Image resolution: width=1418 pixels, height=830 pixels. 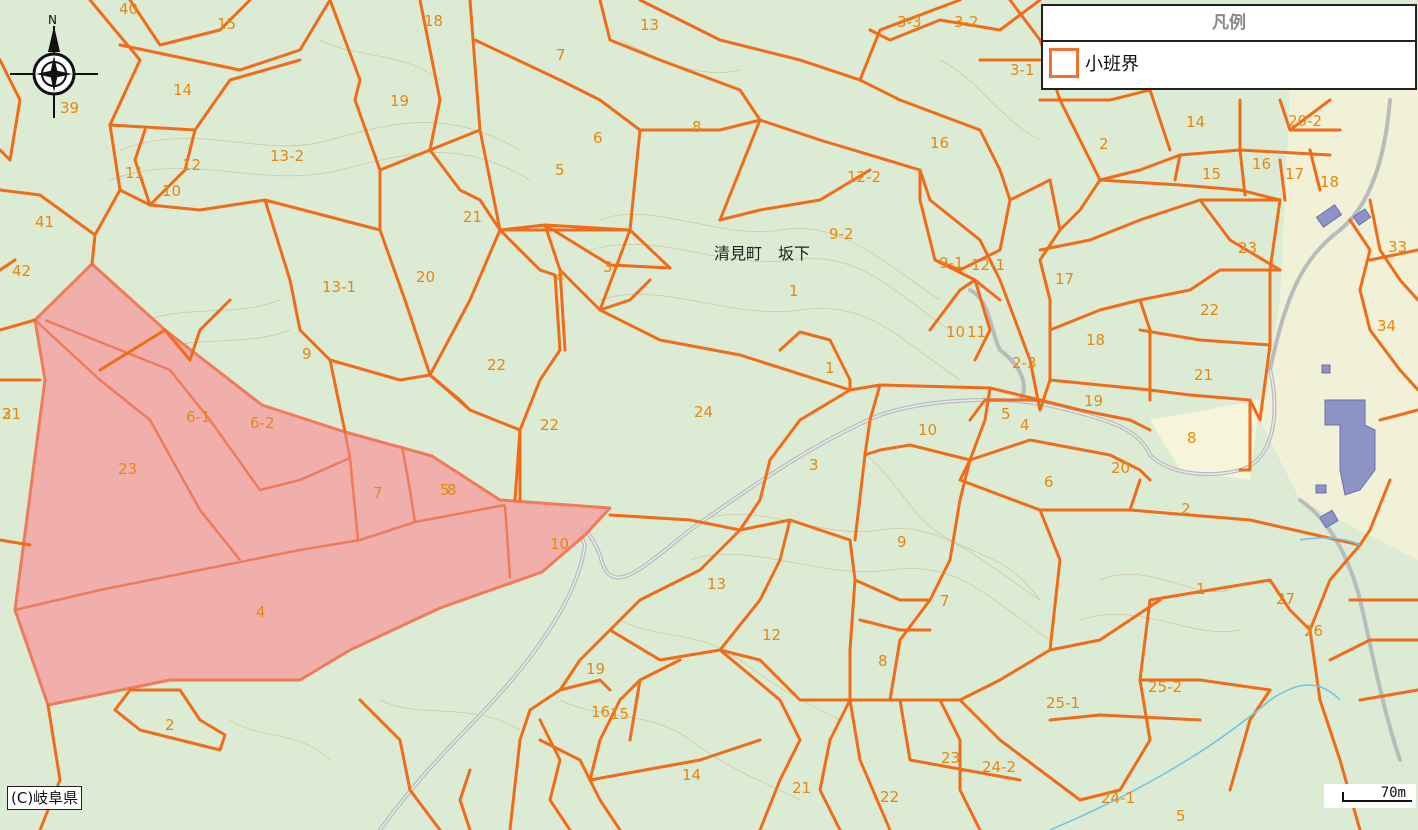 What do you see at coordinates (1229, 63) in the screenshot?
I see `legend-item: 小班界` at bounding box center [1229, 63].